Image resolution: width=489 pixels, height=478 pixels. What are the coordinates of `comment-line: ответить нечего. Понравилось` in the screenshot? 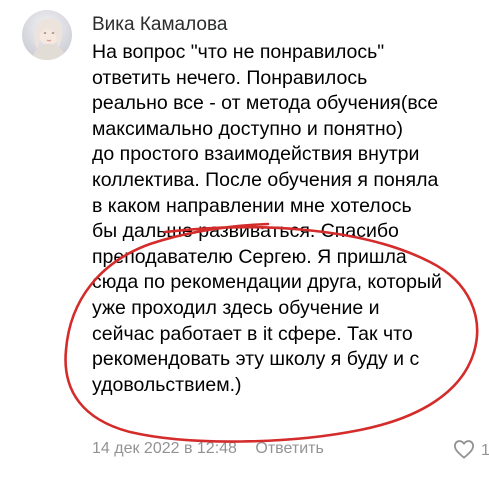 It's located at (230, 77).